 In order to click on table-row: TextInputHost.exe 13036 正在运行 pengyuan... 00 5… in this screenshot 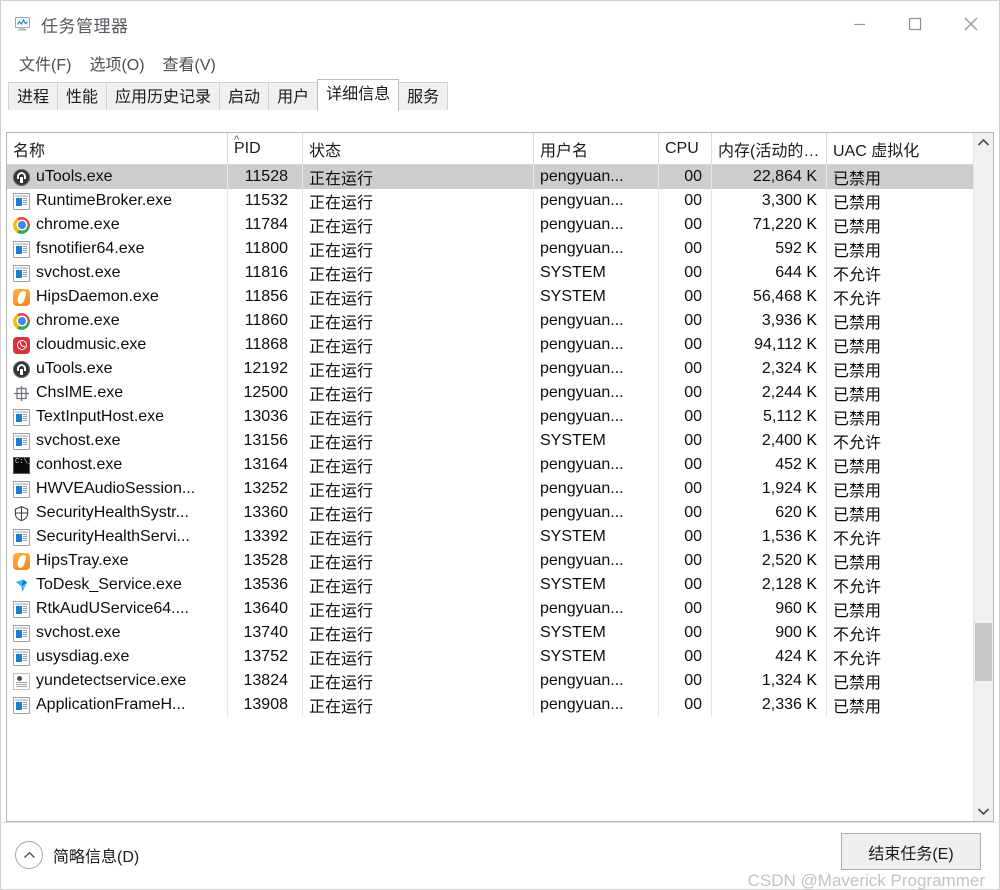, I will do `click(500, 417)`.